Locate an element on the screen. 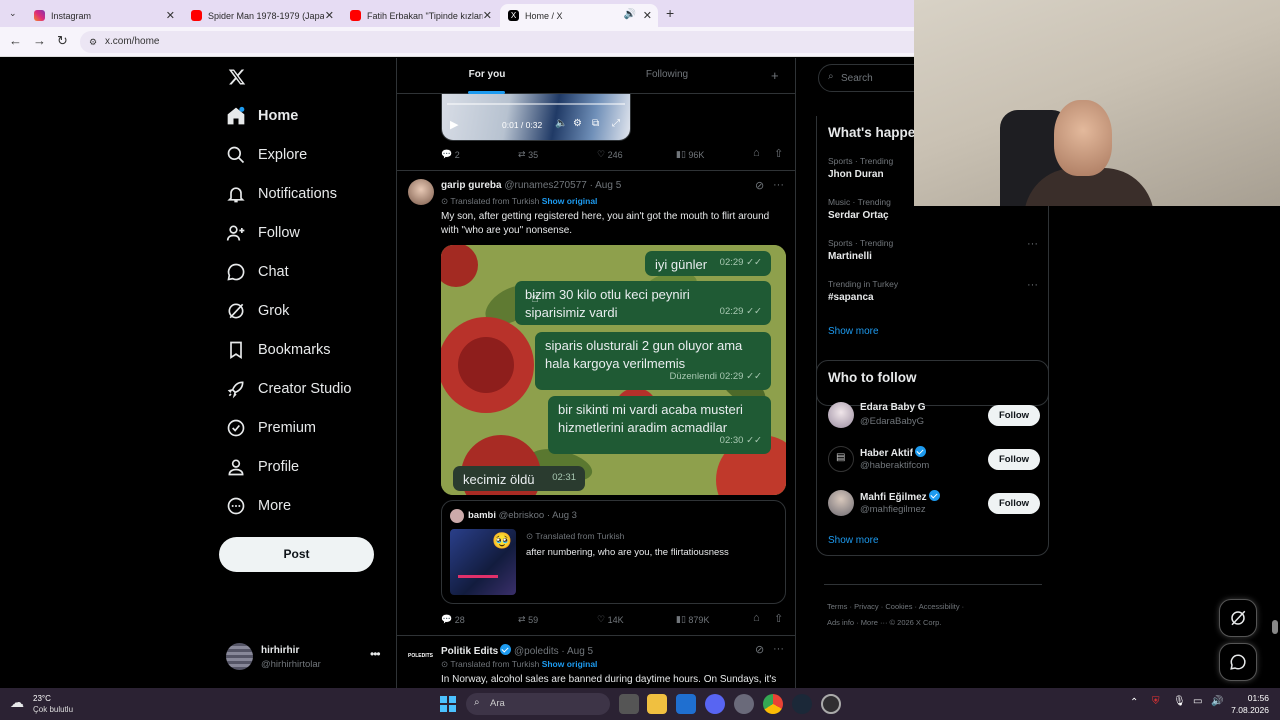 This screenshot has height=720, width=1280. tab-home-x: X Home / X 🔊 ✕ is located at coordinates (579, 15).